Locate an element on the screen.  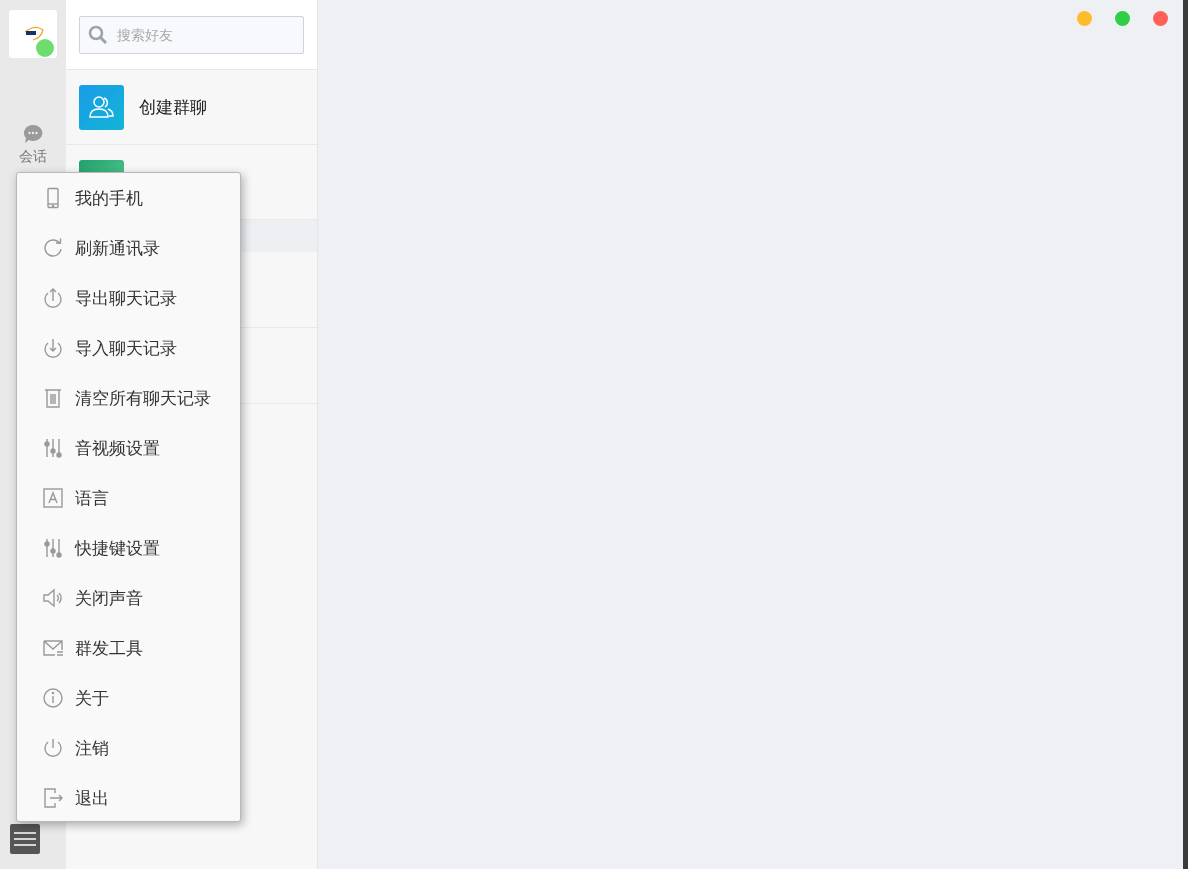
menu-item: 注销 is located at coordinates (128, 748).